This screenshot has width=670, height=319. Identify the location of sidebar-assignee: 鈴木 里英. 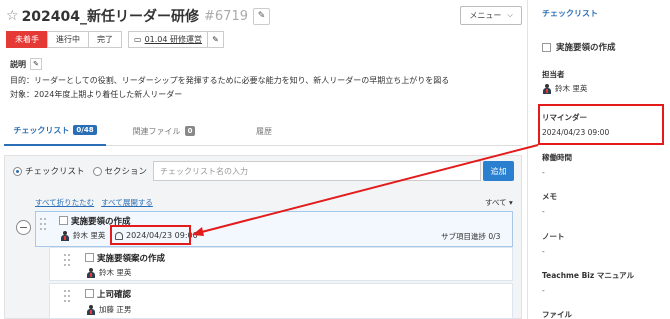
(564, 88).